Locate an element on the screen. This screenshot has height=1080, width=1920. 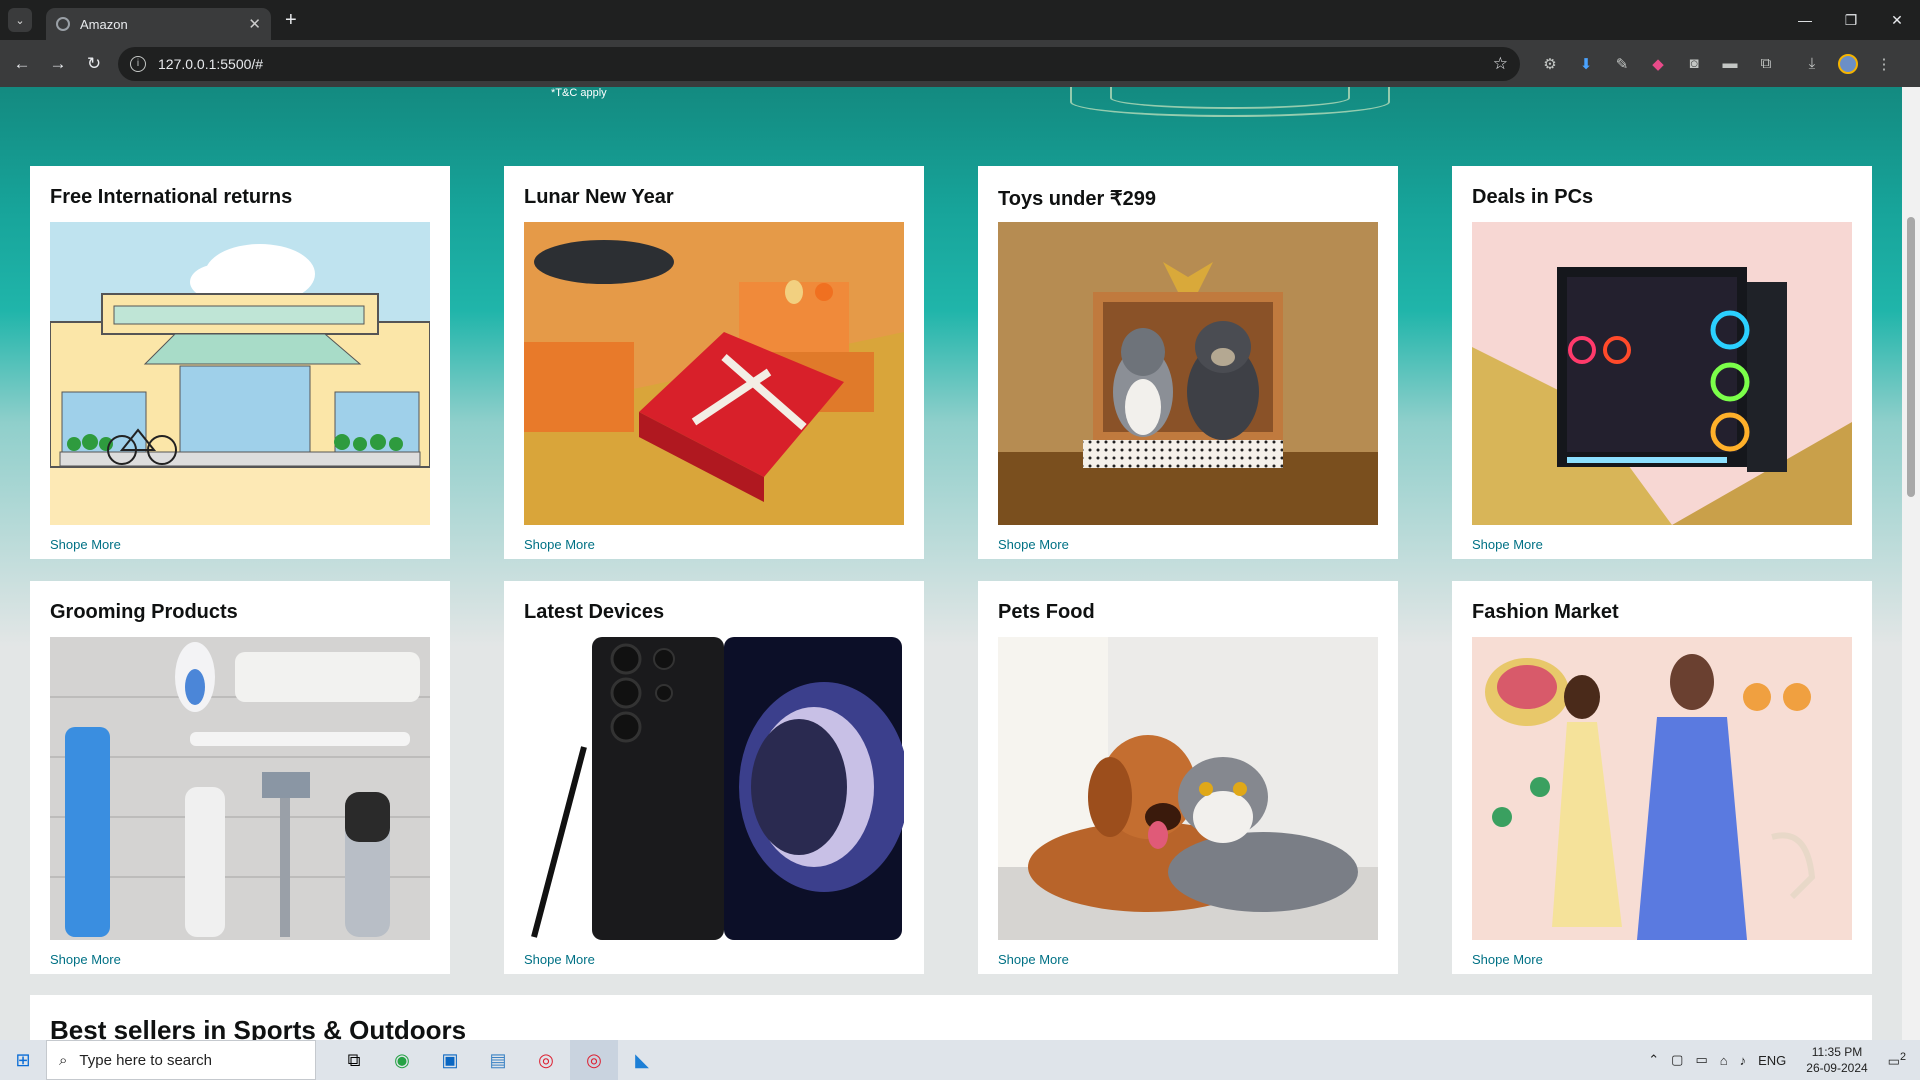
extension-color-icon: ◆ is located at coordinates (1658, 64).